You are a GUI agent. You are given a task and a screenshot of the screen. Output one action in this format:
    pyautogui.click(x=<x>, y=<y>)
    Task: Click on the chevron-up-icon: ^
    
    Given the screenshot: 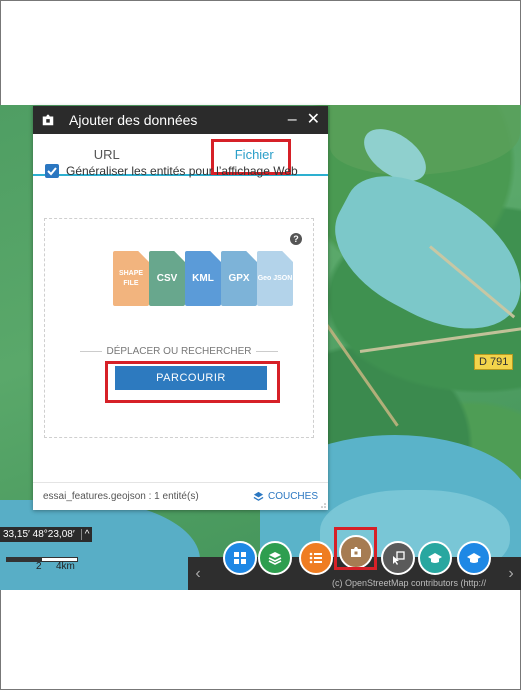 What is the action you would take?
    pyautogui.click(x=84, y=534)
    